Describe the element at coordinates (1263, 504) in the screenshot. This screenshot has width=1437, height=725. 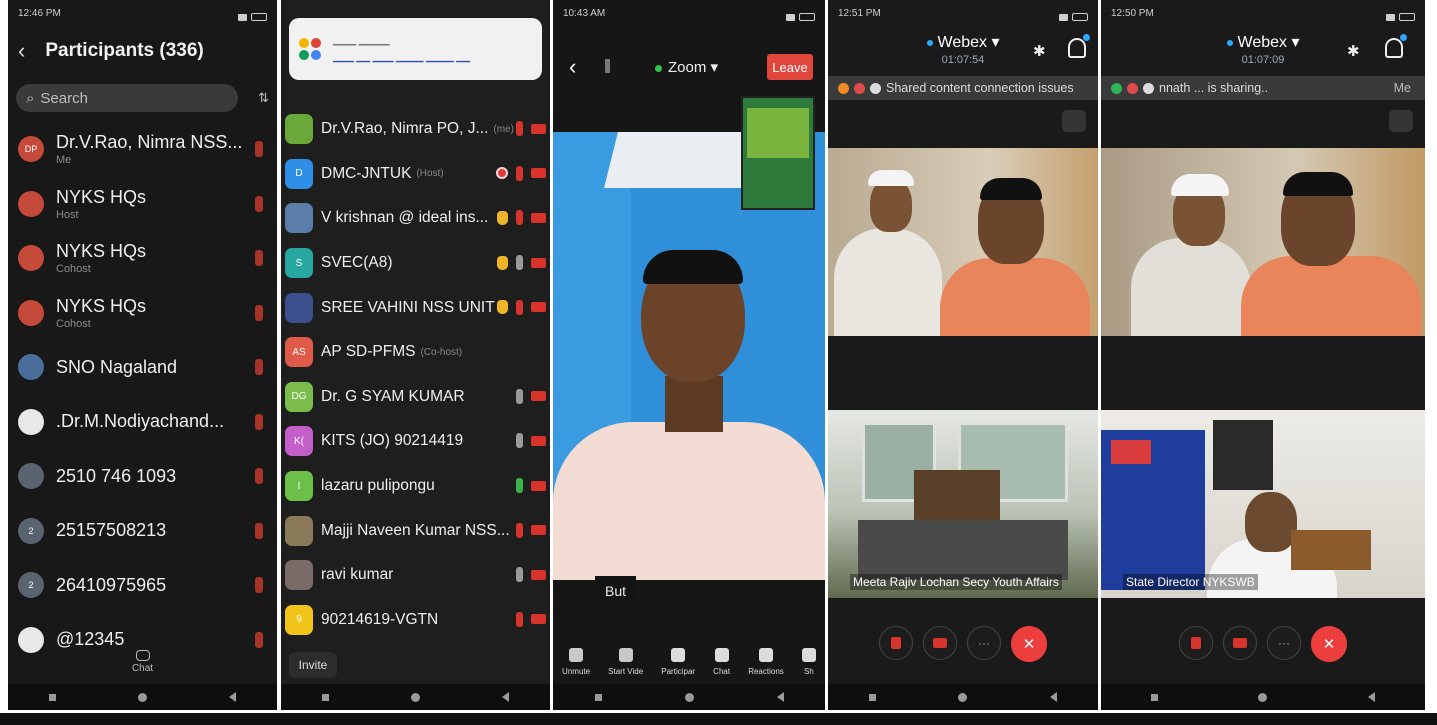
I see `video-tile-2: State Director NYKSWB` at that location.